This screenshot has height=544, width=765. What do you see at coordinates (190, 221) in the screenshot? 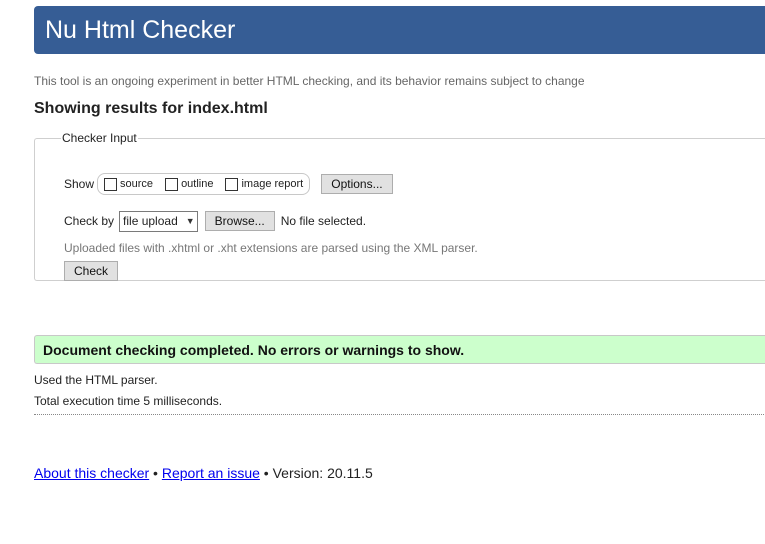
I see `chevron-down-icon: ▼` at bounding box center [190, 221].